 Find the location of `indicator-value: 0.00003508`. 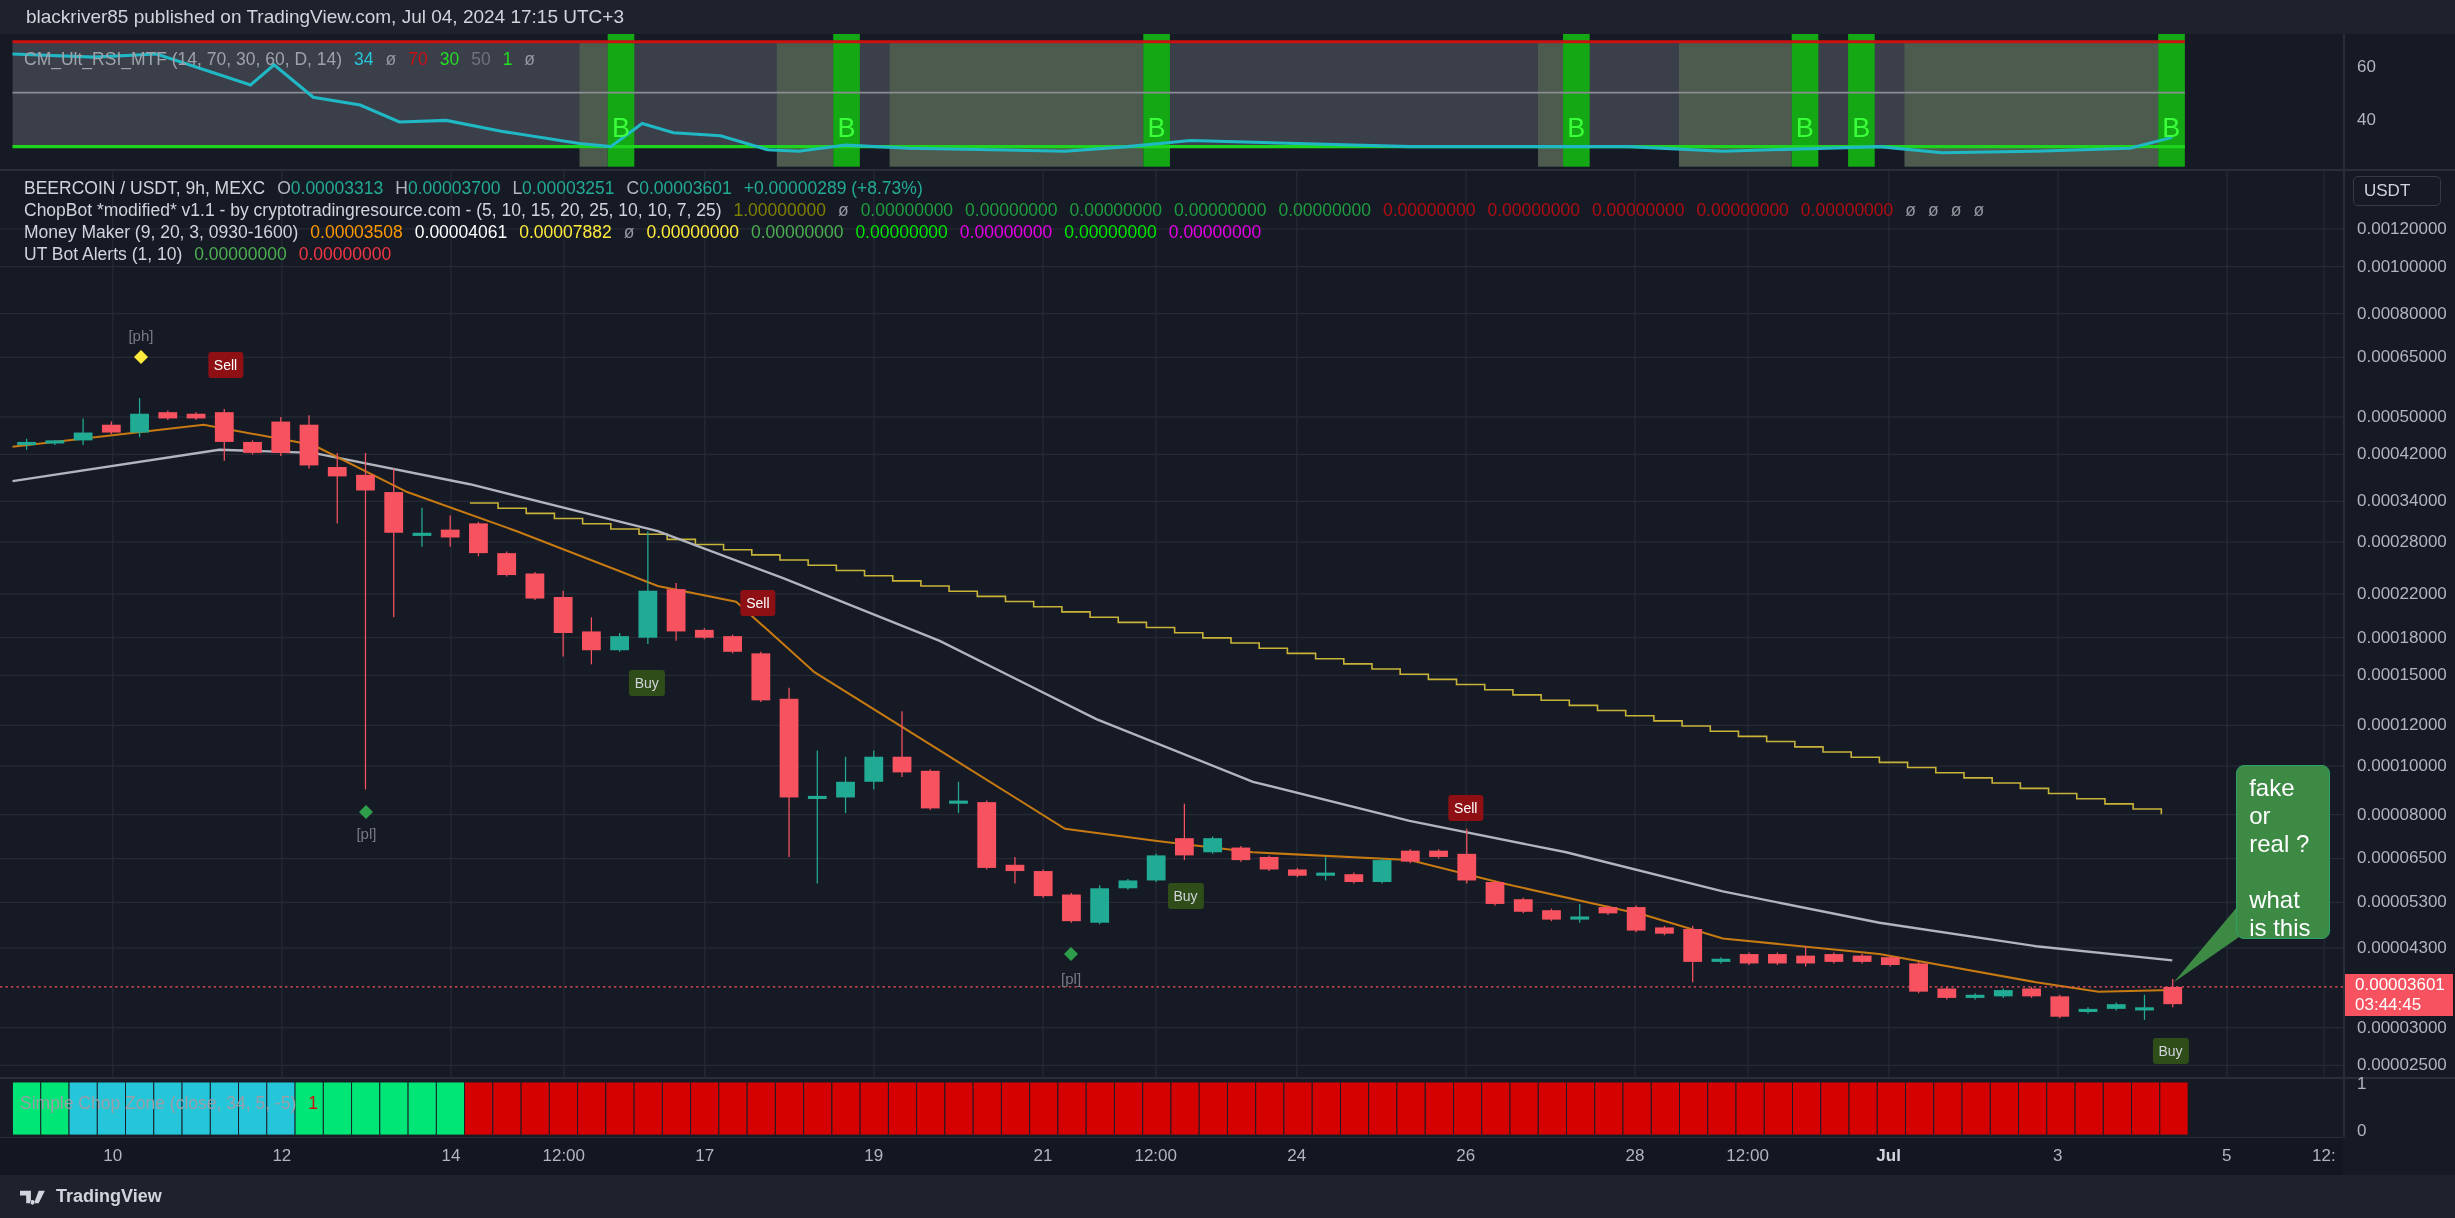

indicator-value: 0.00003508 is located at coordinates (356, 232).